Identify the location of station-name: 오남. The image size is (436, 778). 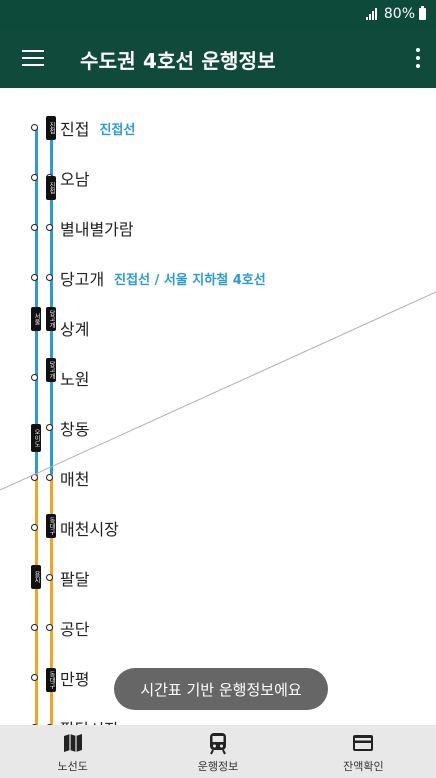
(75, 179).